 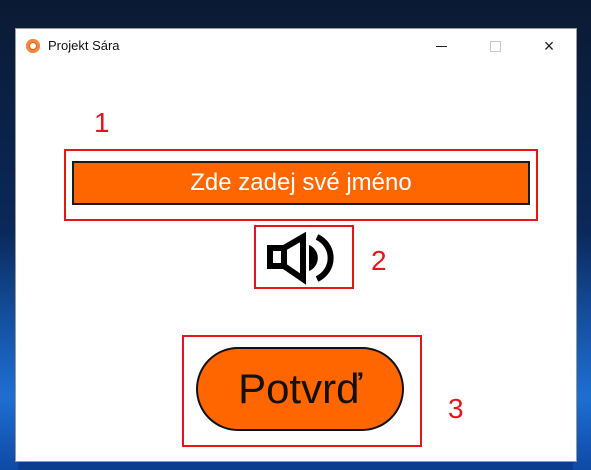 What do you see at coordinates (84, 45) in the screenshot?
I see `window-title: Projekt Sára` at bounding box center [84, 45].